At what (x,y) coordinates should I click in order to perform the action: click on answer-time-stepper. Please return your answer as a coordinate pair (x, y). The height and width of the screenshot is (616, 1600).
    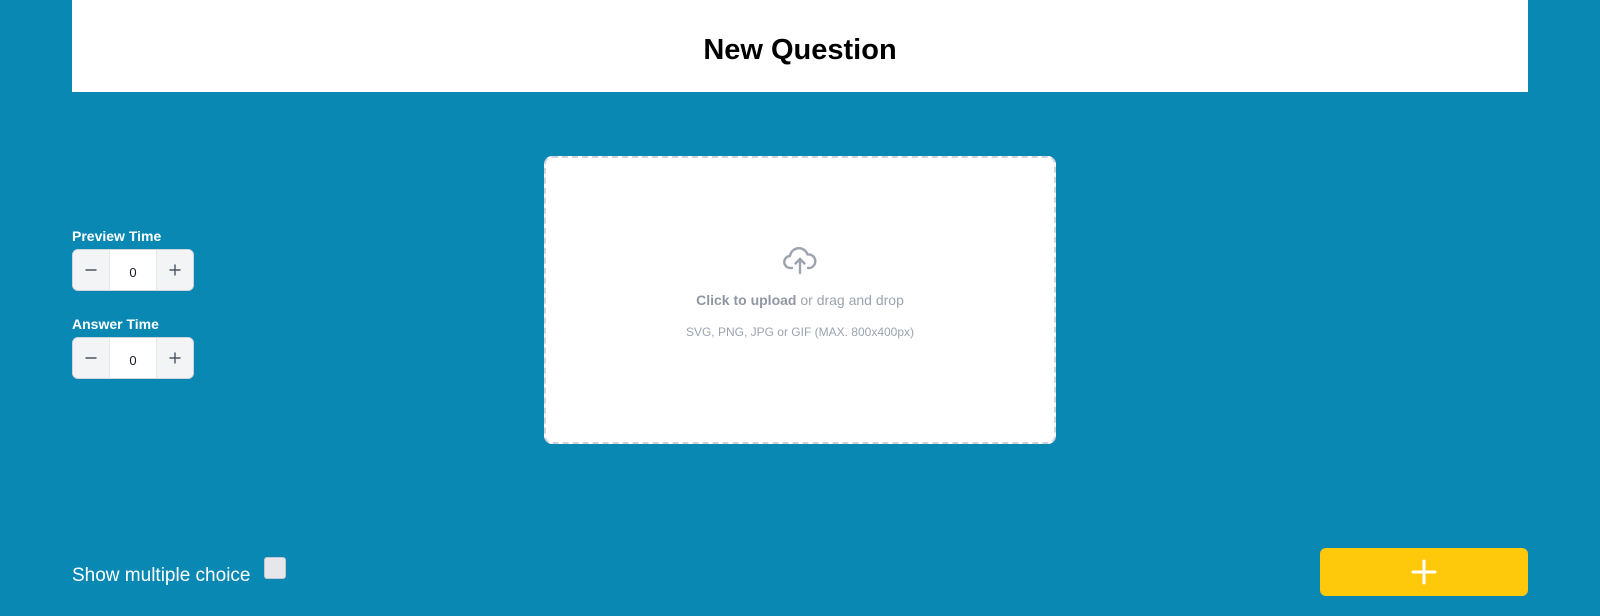
    Looking at the image, I should click on (133, 358).